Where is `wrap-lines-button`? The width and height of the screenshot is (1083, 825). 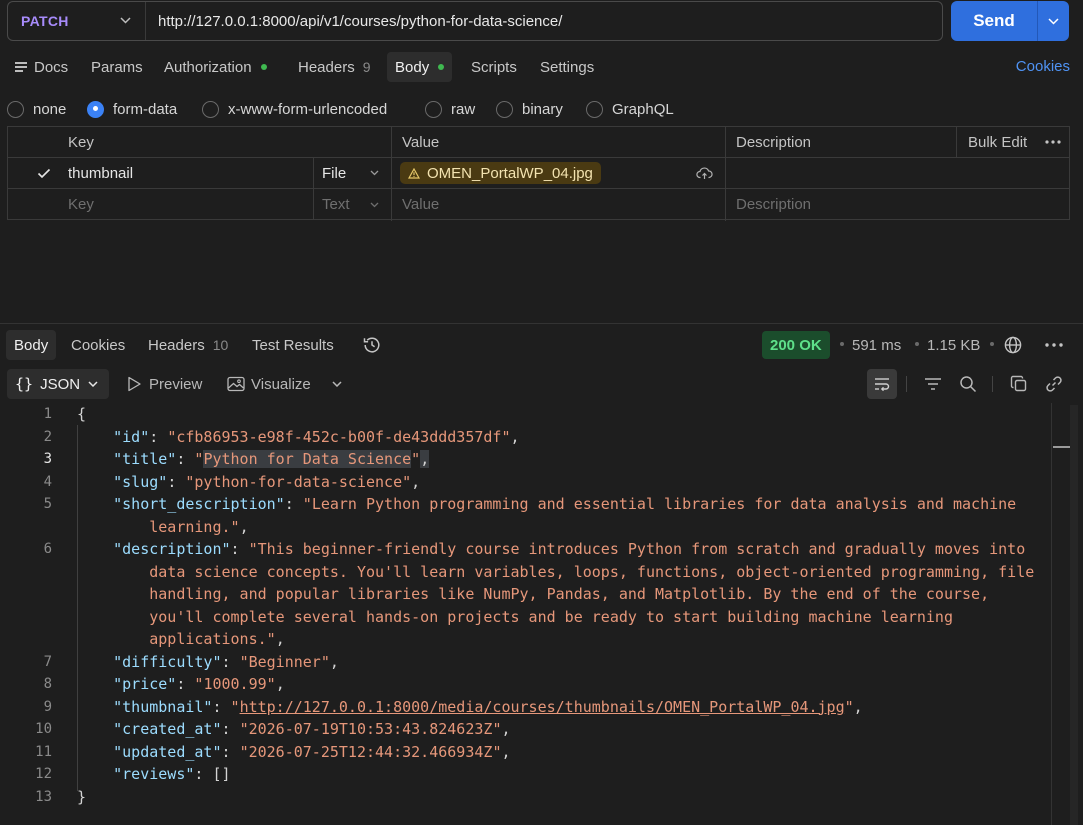
wrap-lines-button is located at coordinates (882, 384).